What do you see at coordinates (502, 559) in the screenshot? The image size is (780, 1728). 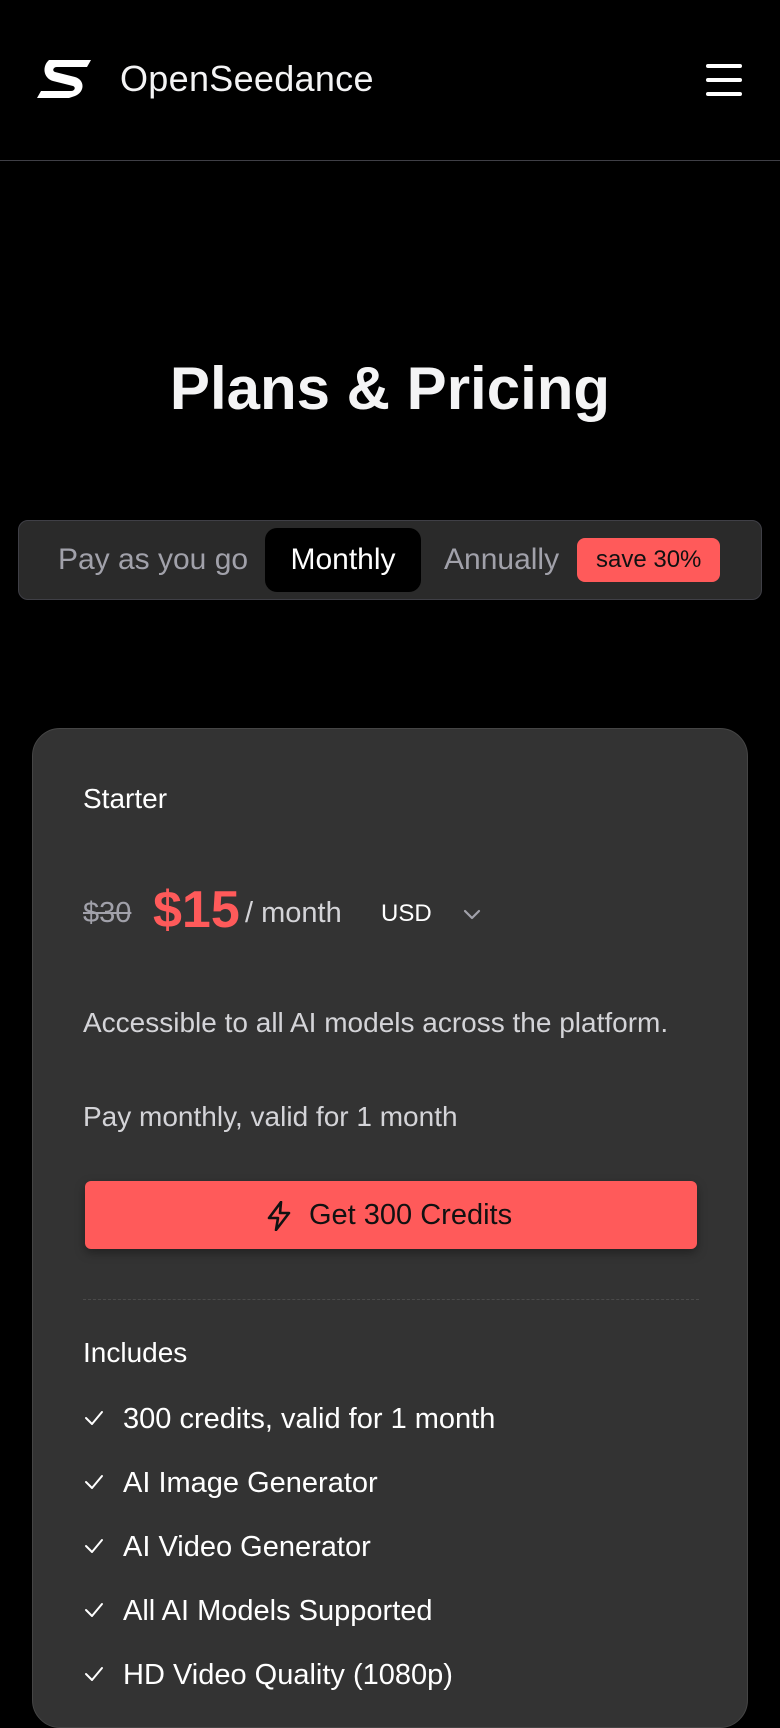 I see `tab-annually-label: Annually` at bounding box center [502, 559].